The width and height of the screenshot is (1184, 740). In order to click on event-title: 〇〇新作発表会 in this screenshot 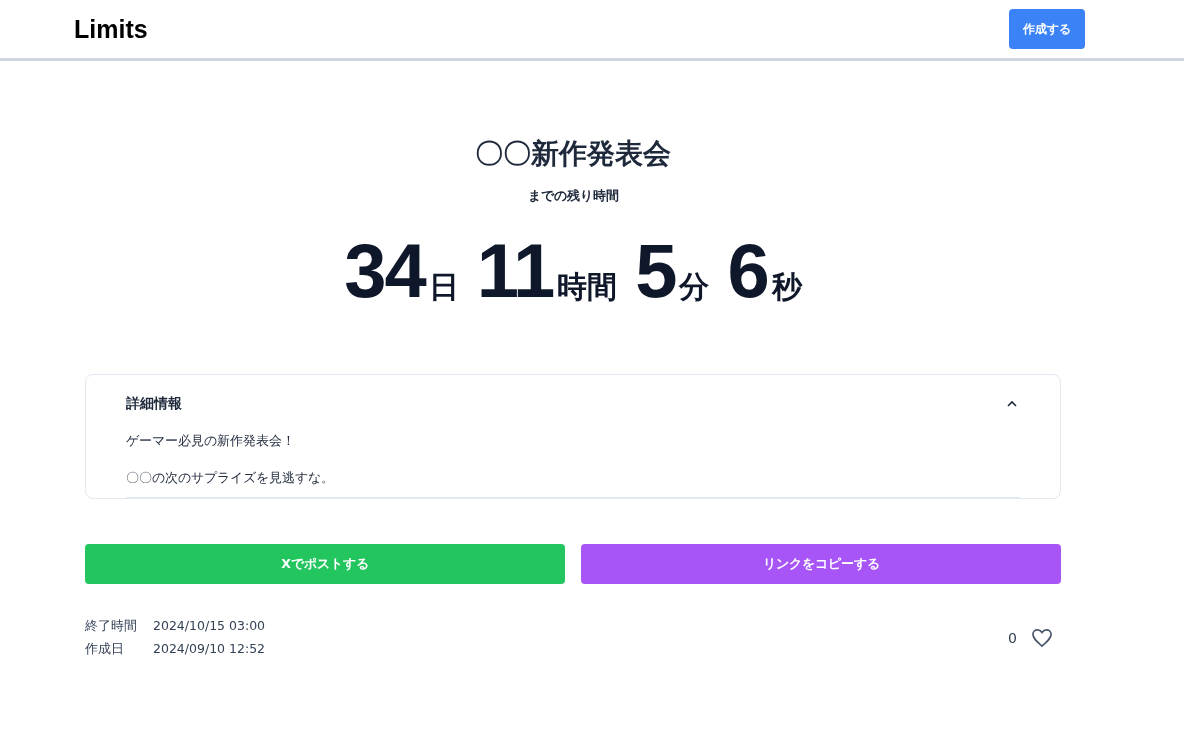, I will do `click(573, 154)`.